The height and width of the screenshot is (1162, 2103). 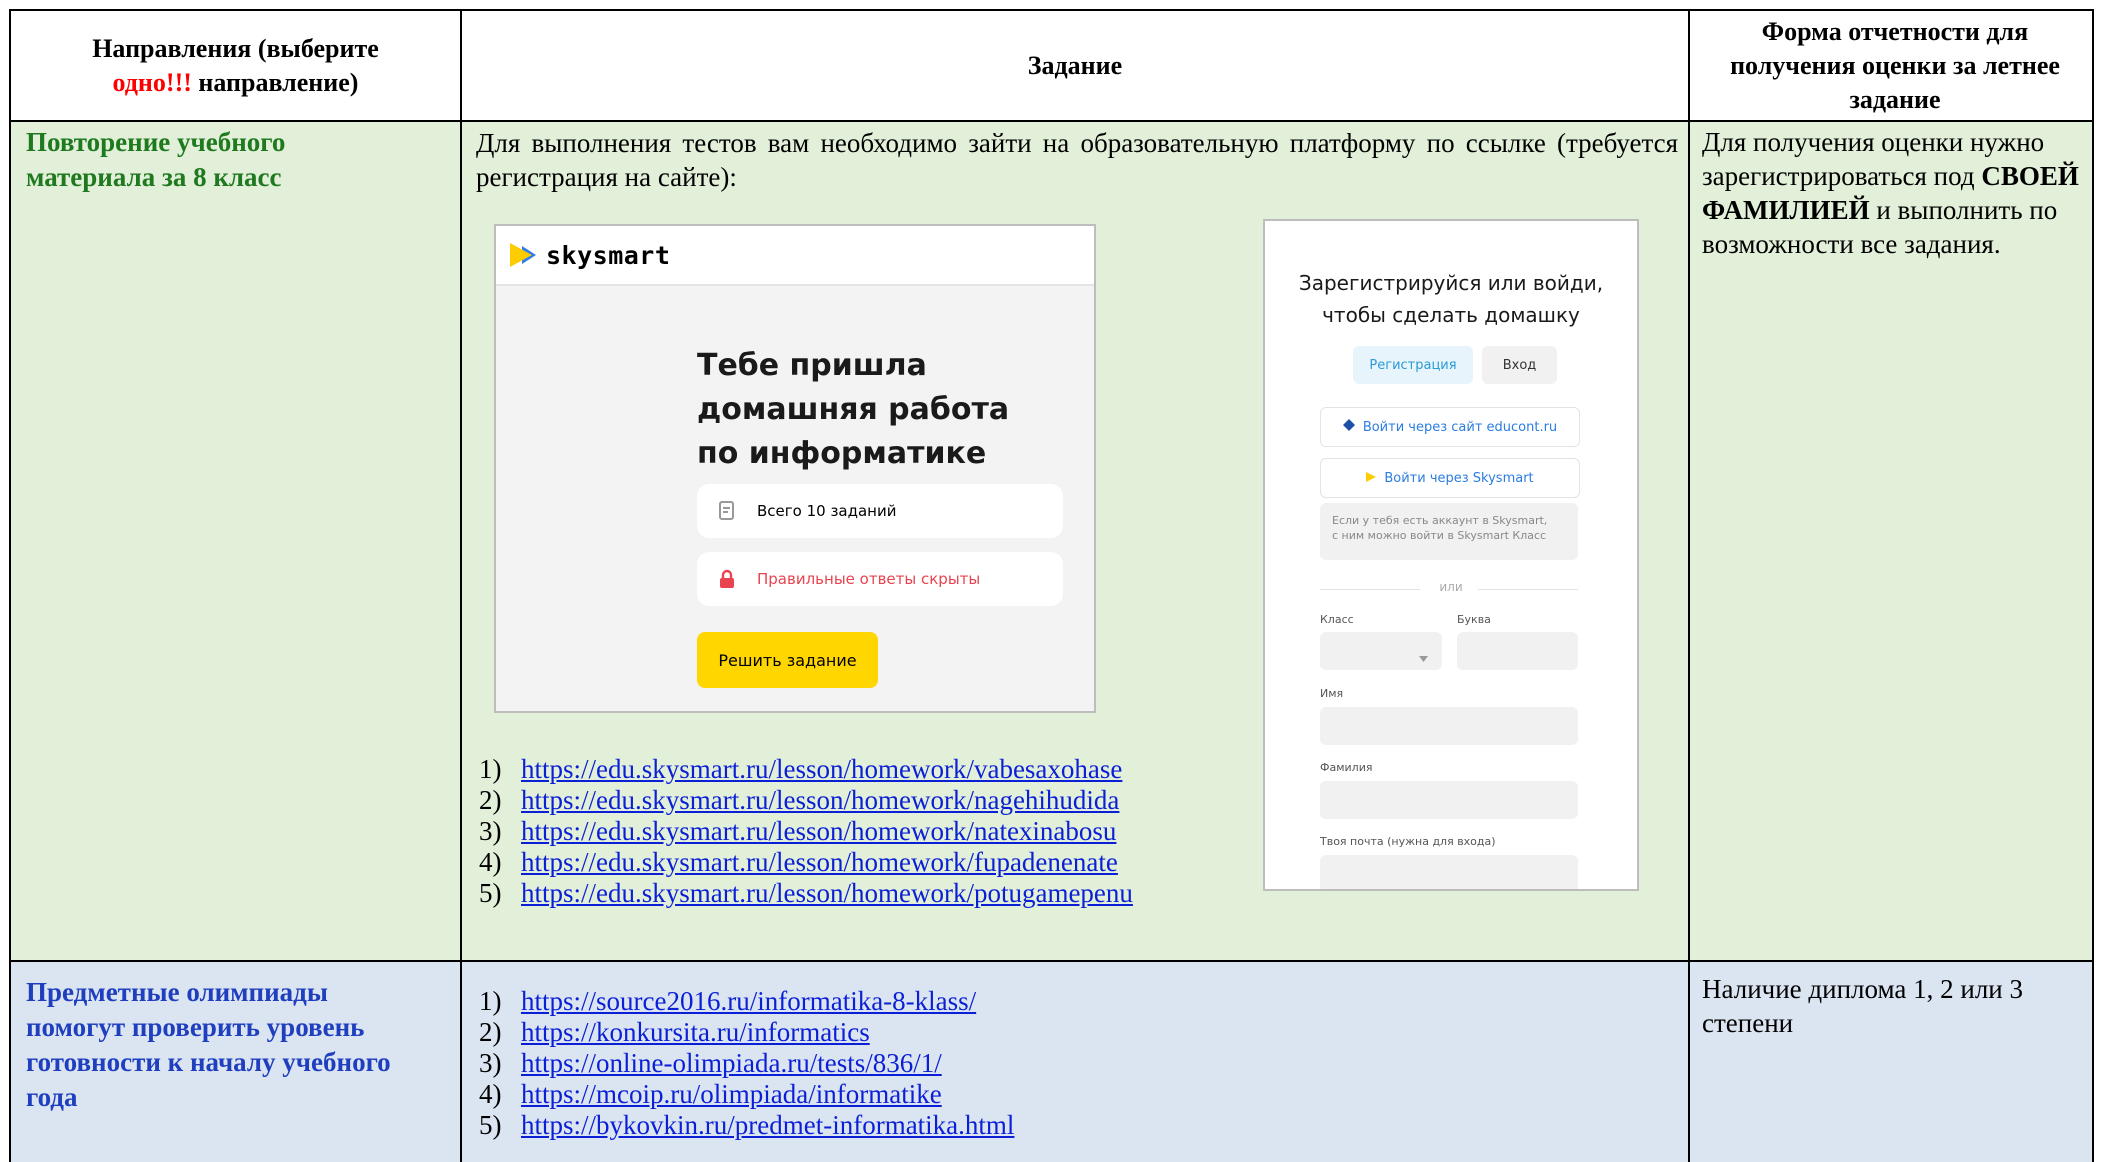 What do you see at coordinates (521, 255) in the screenshot?
I see `skysmart-logo-icon` at bounding box center [521, 255].